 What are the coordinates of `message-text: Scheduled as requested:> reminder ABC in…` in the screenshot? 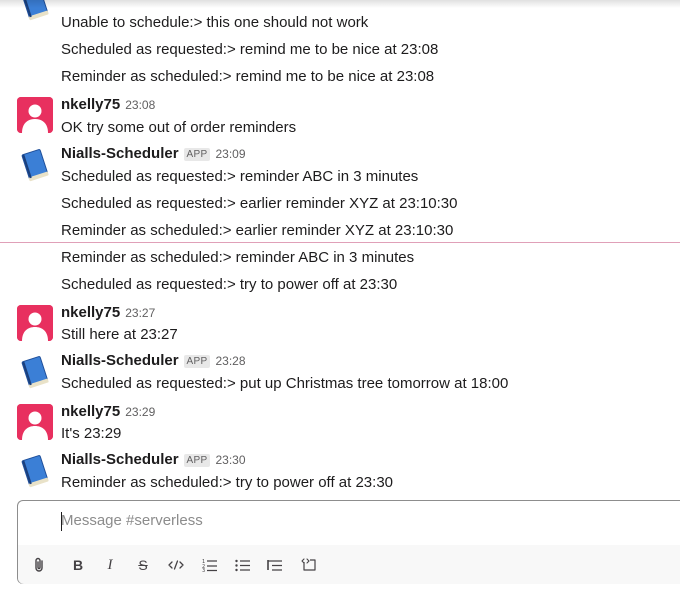 It's located at (240, 176).